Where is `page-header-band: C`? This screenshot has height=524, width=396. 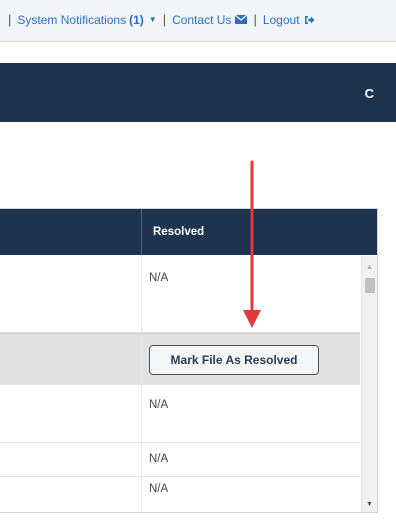
page-header-band: C is located at coordinates (198, 92).